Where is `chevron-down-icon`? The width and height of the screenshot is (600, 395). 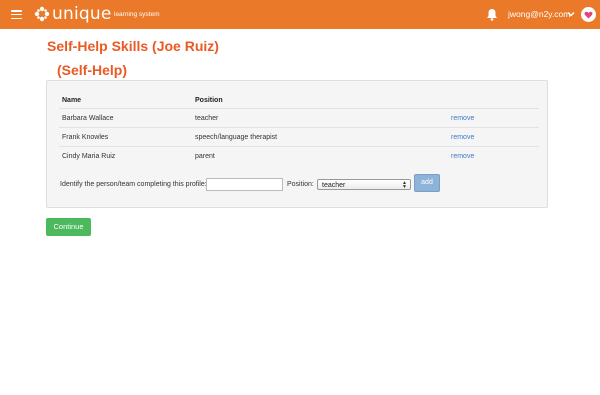
chevron-down-icon is located at coordinates (571, 14).